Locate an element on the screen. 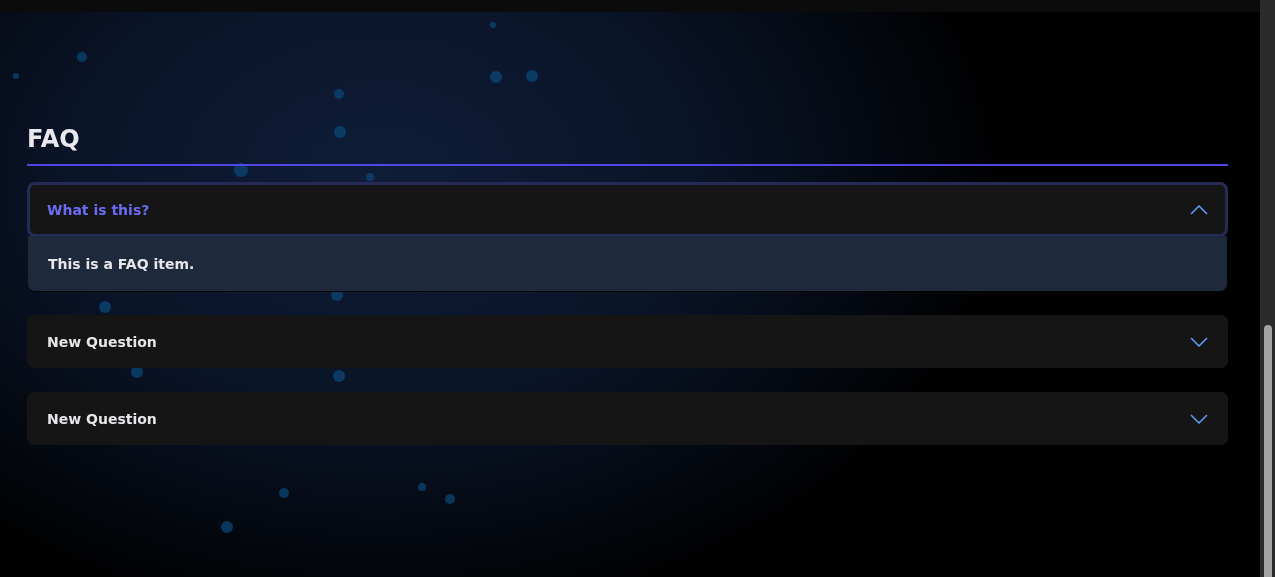  scrollbar is located at coordinates (1267, 288).